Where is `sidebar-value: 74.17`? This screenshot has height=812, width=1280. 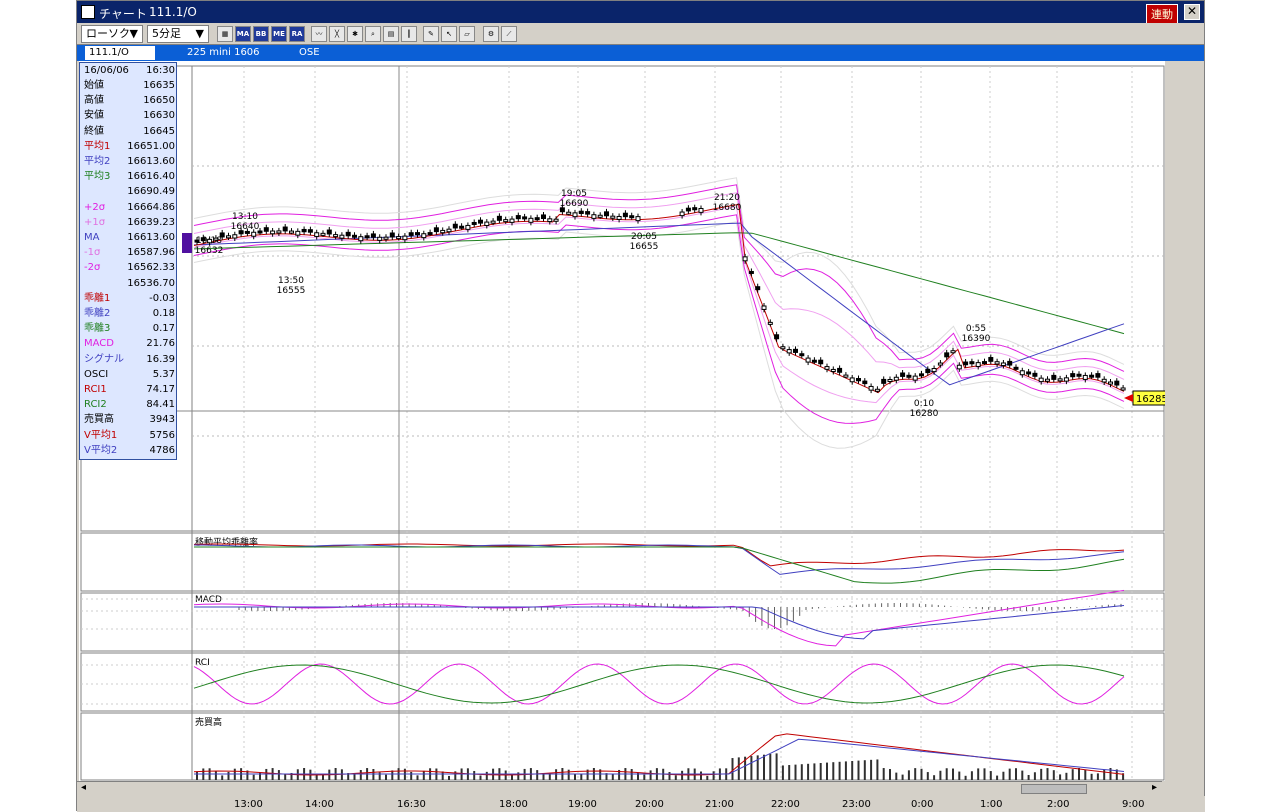
sidebar-value: 74.17 is located at coordinates (160, 389).